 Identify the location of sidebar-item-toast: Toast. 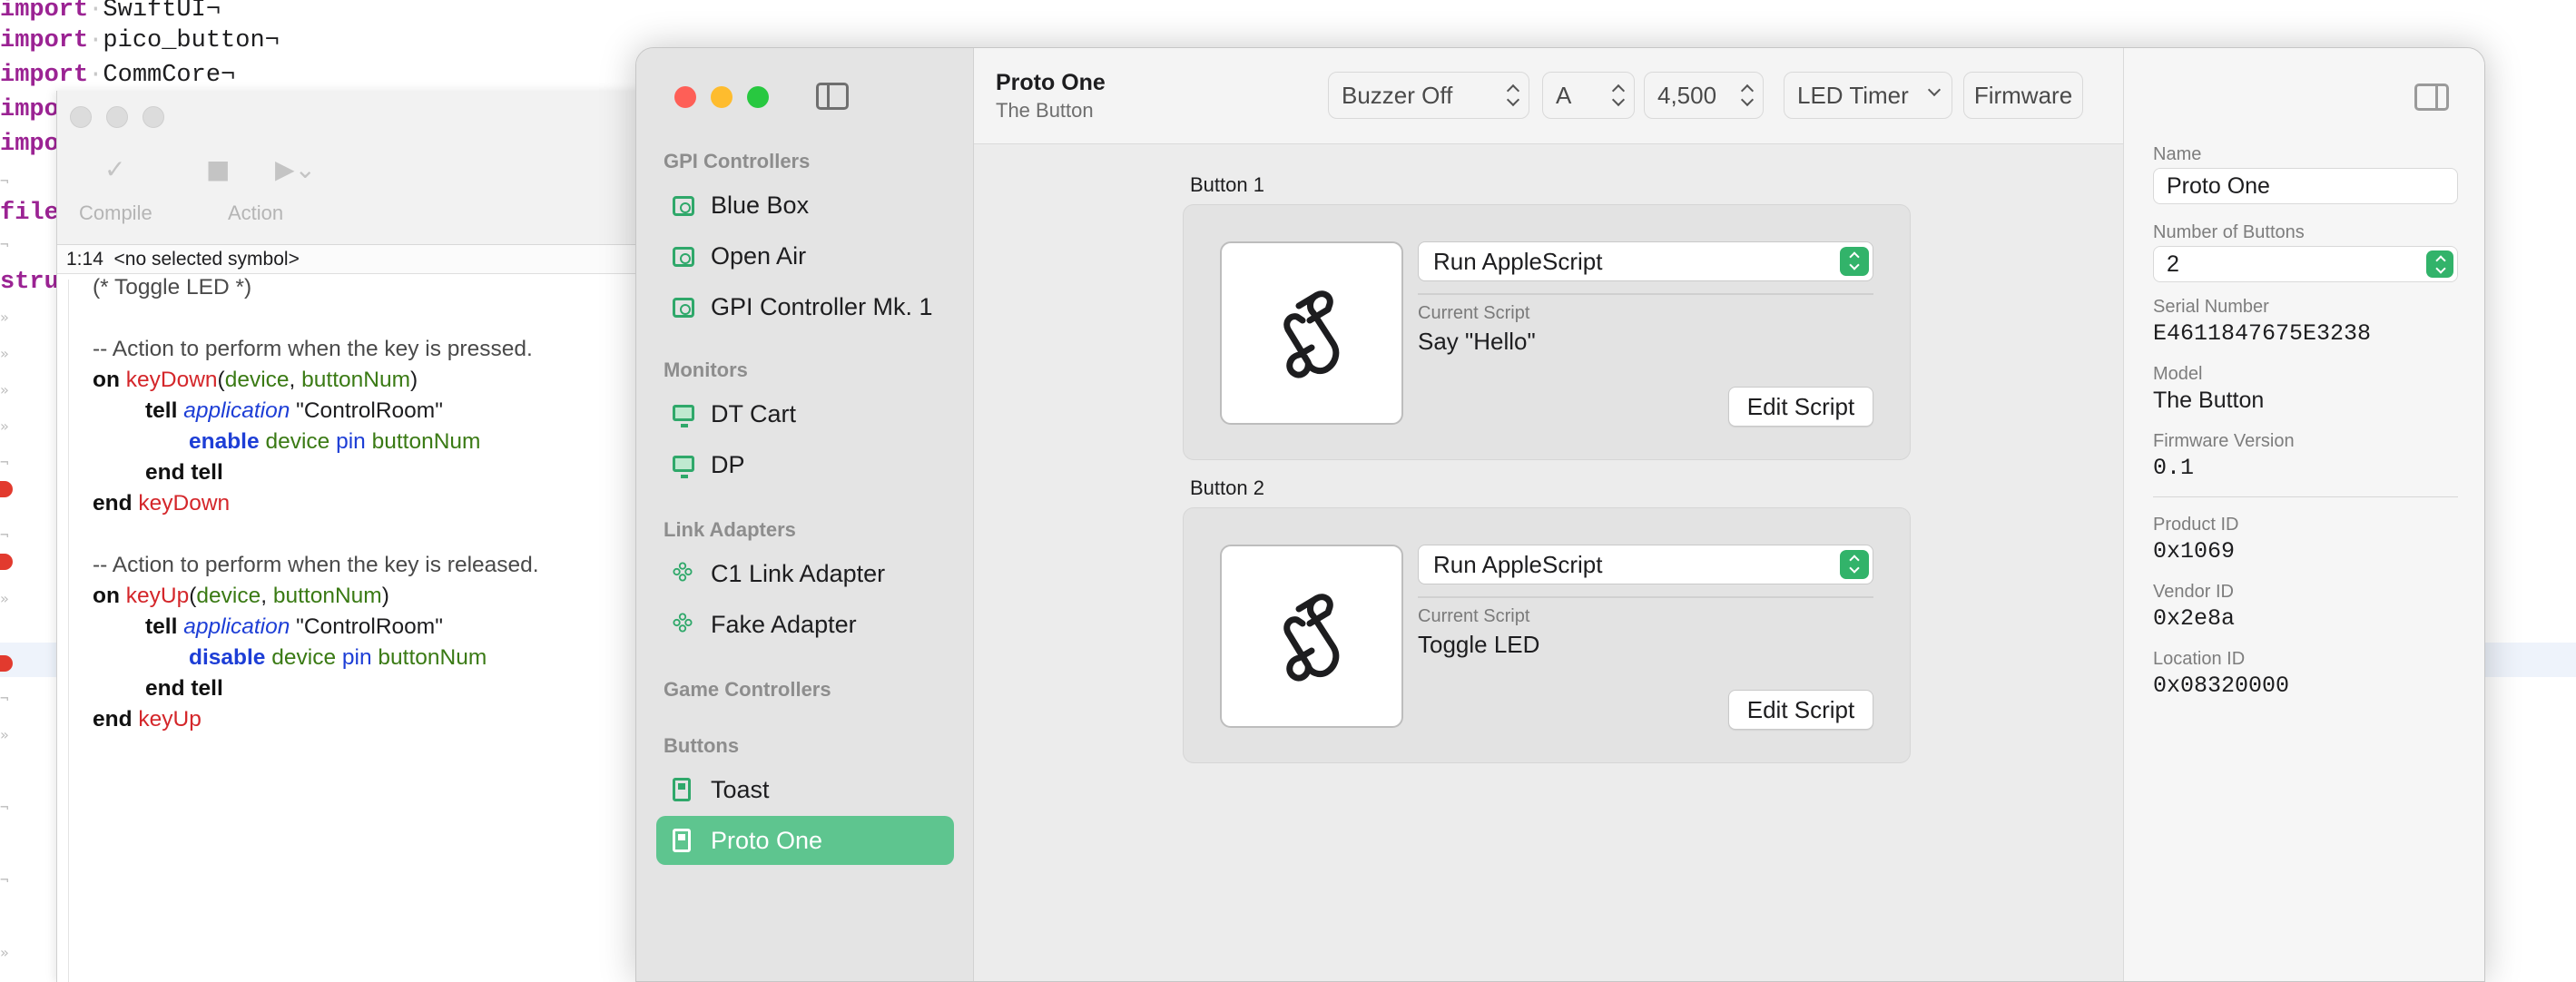
(805, 790).